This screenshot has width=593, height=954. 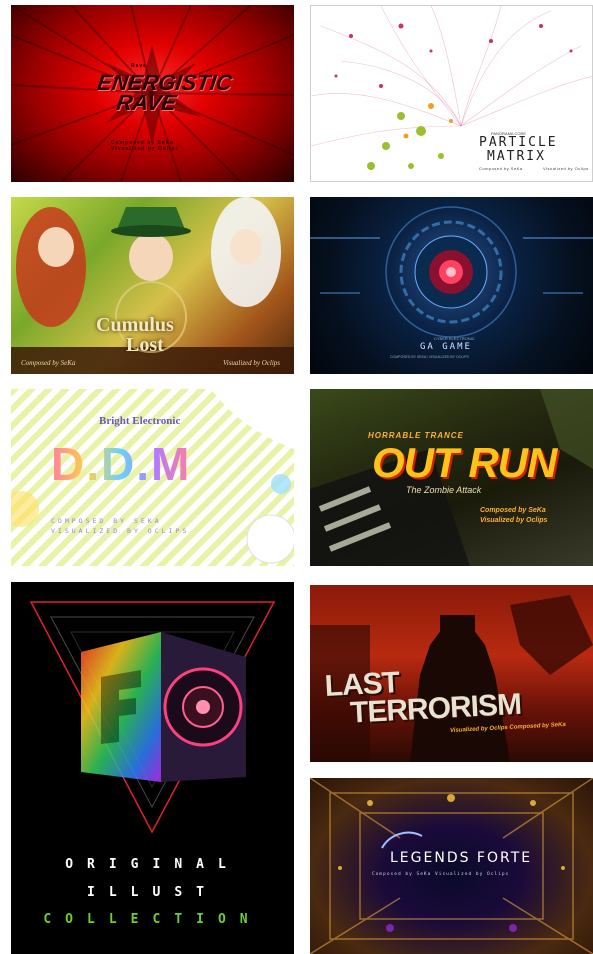 I want to click on title-line1: Cumulus, so click(x=135, y=325).